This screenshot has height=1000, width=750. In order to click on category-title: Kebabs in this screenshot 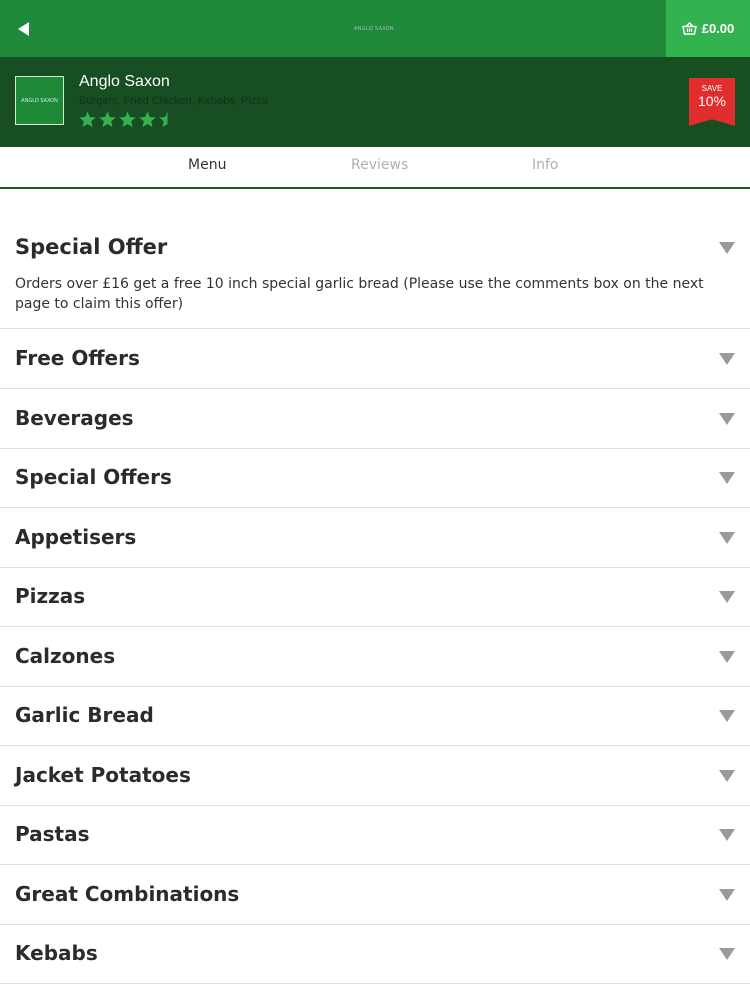, I will do `click(56, 953)`.